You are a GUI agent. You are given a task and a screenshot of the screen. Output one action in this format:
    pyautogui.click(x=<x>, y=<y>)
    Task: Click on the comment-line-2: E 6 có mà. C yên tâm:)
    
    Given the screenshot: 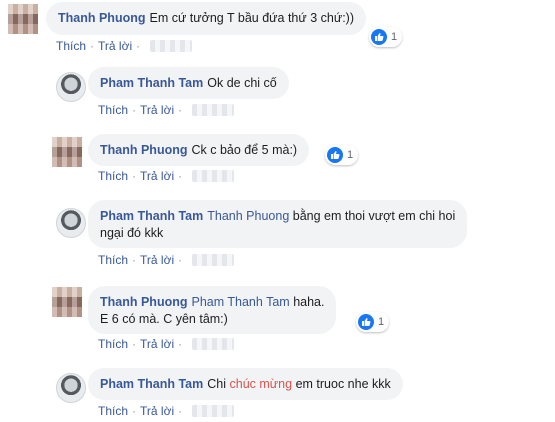 What is the action you would take?
    pyautogui.click(x=164, y=319)
    